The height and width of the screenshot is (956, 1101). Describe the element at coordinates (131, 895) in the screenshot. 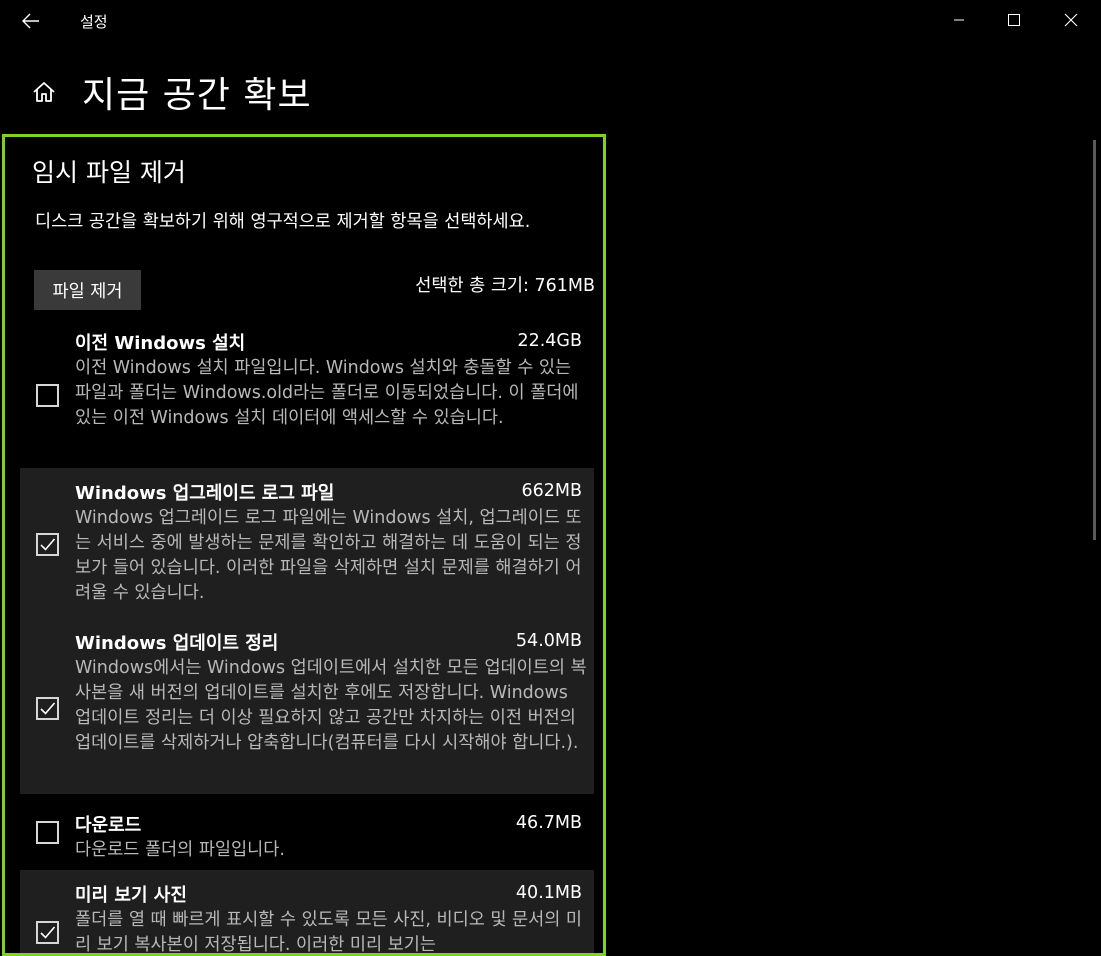

I see `item-name: 미리 보기 사진` at that location.